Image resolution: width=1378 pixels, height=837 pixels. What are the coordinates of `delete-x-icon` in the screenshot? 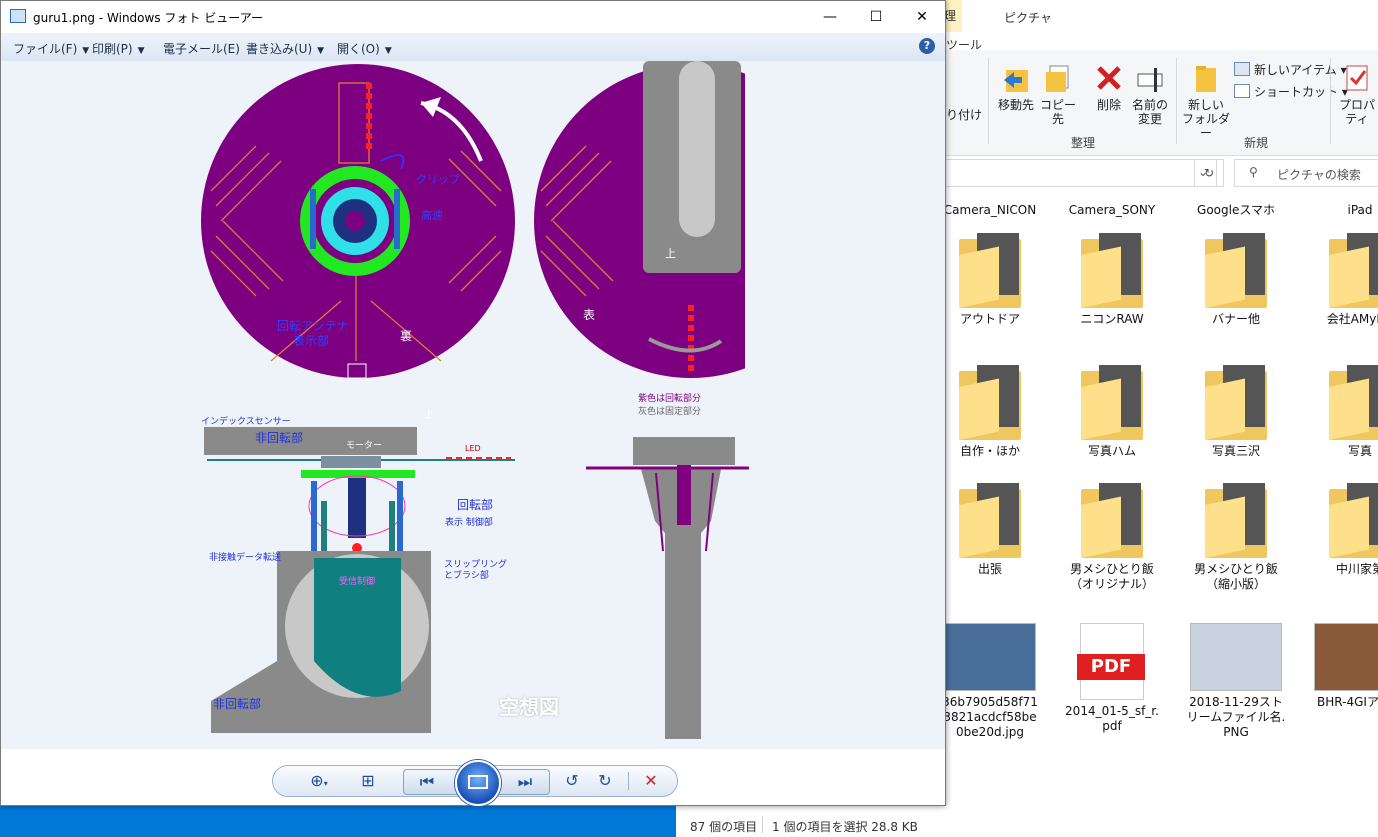 It's located at (1109, 78).